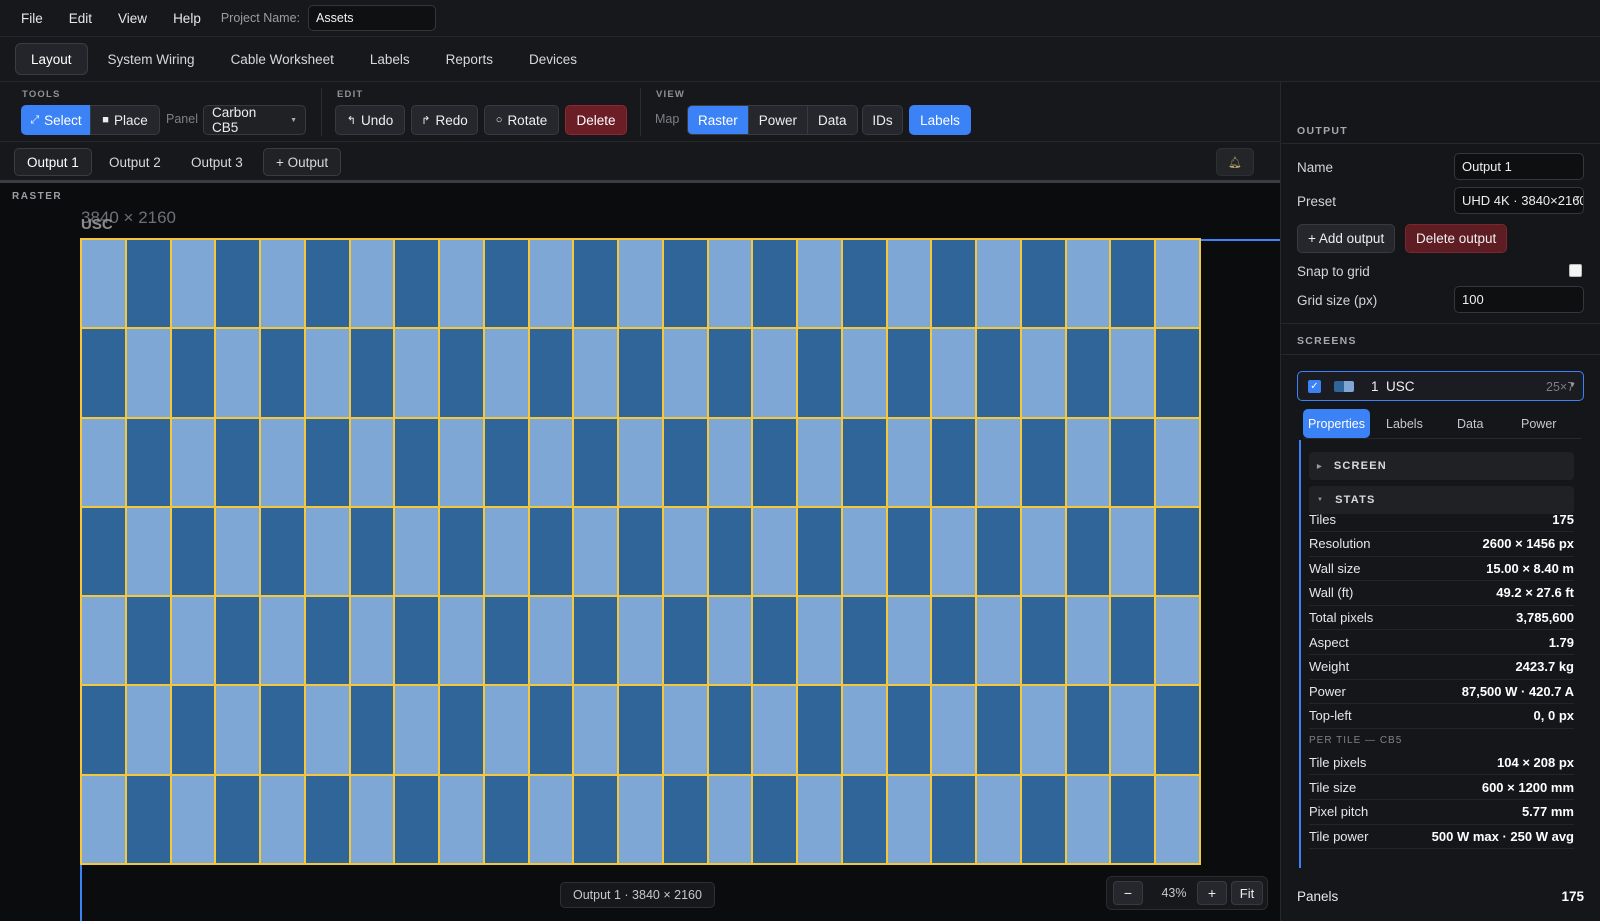  I want to click on redo-button: ↱ Redo, so click(444, 120).